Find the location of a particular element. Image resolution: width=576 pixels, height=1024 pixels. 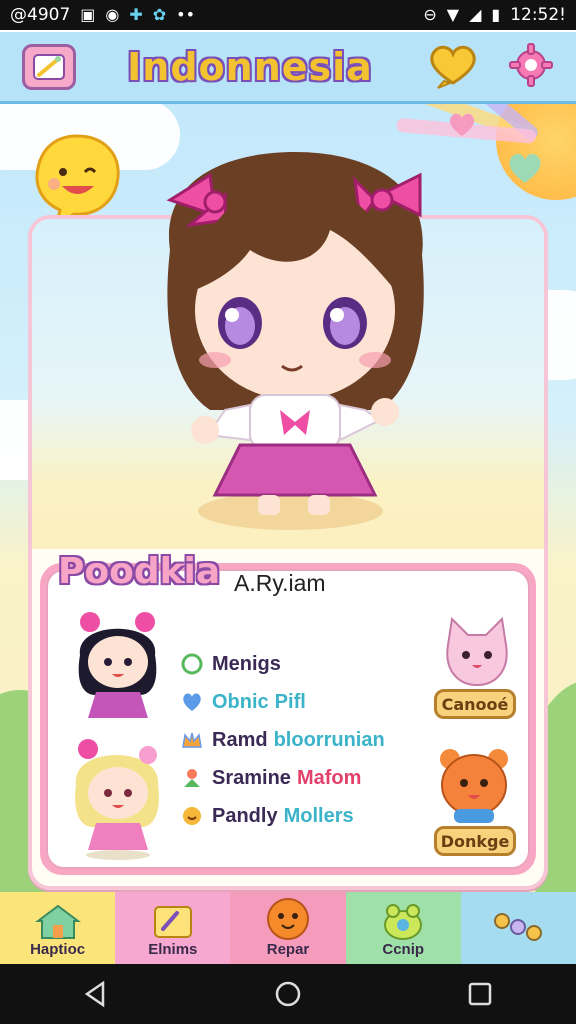

stat-value: bloorrunian is located at coordinates (329, 739).